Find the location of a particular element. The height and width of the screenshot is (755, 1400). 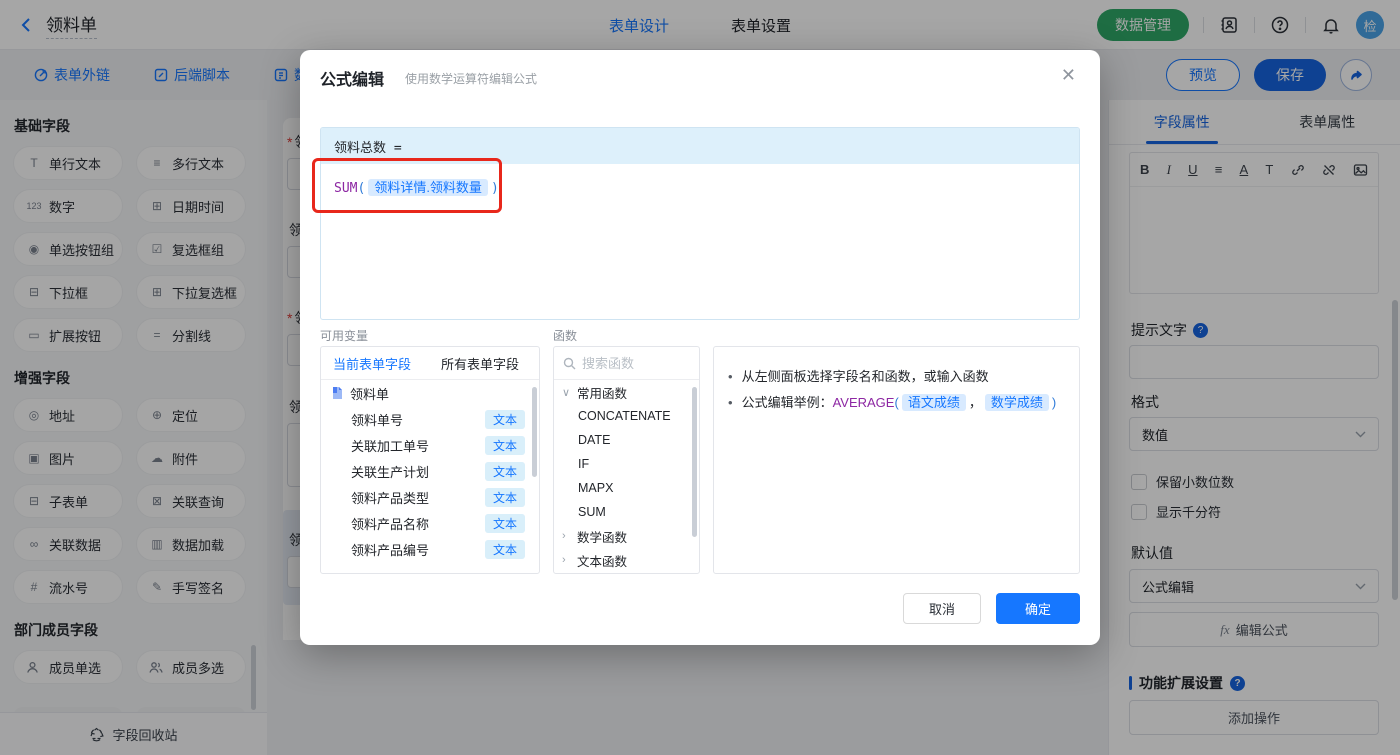

variable-item: 领料产品编号 文本 is located at coordinates (430, 549).